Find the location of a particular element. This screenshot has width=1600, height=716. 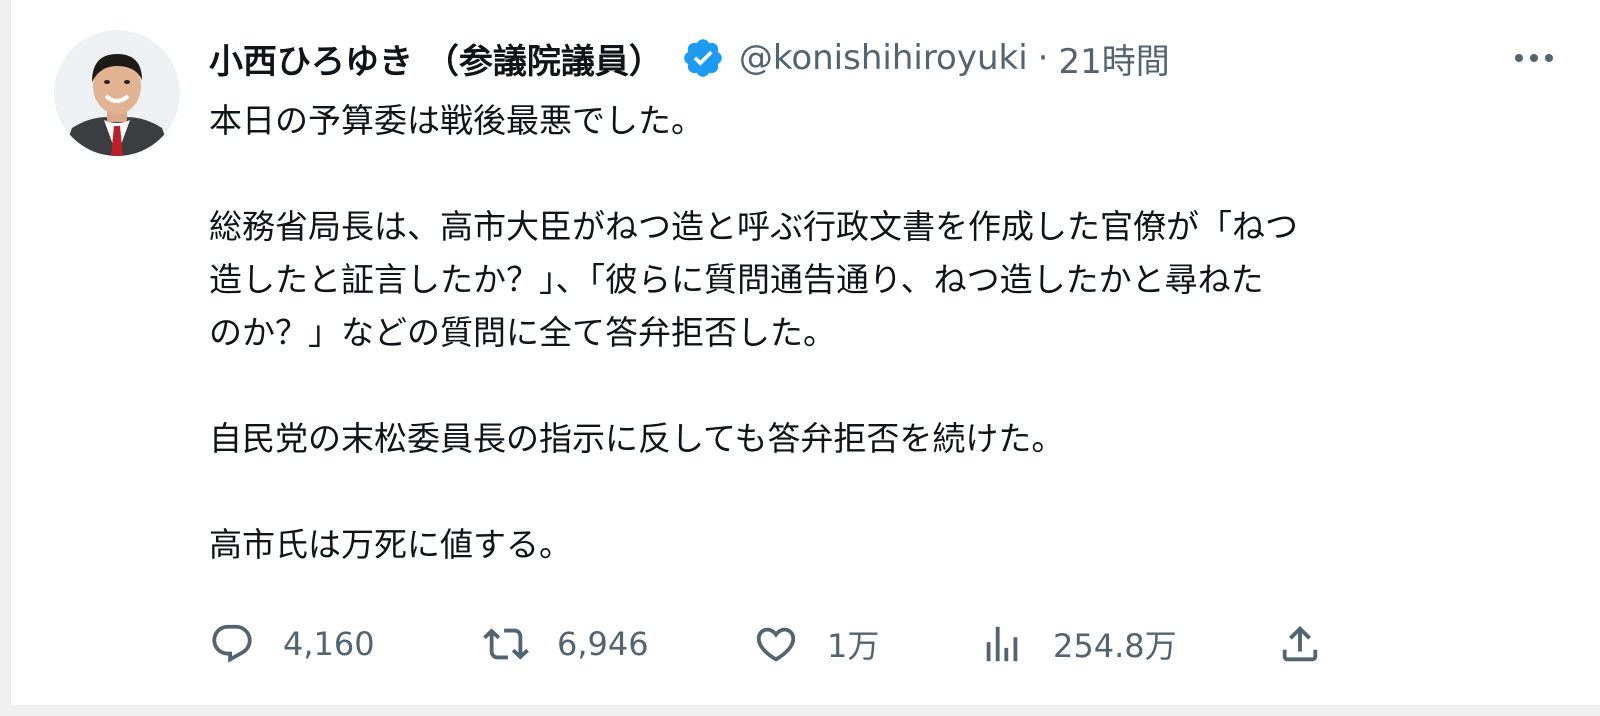

reply-button: 4,160 is located at coordinates (292, 644).